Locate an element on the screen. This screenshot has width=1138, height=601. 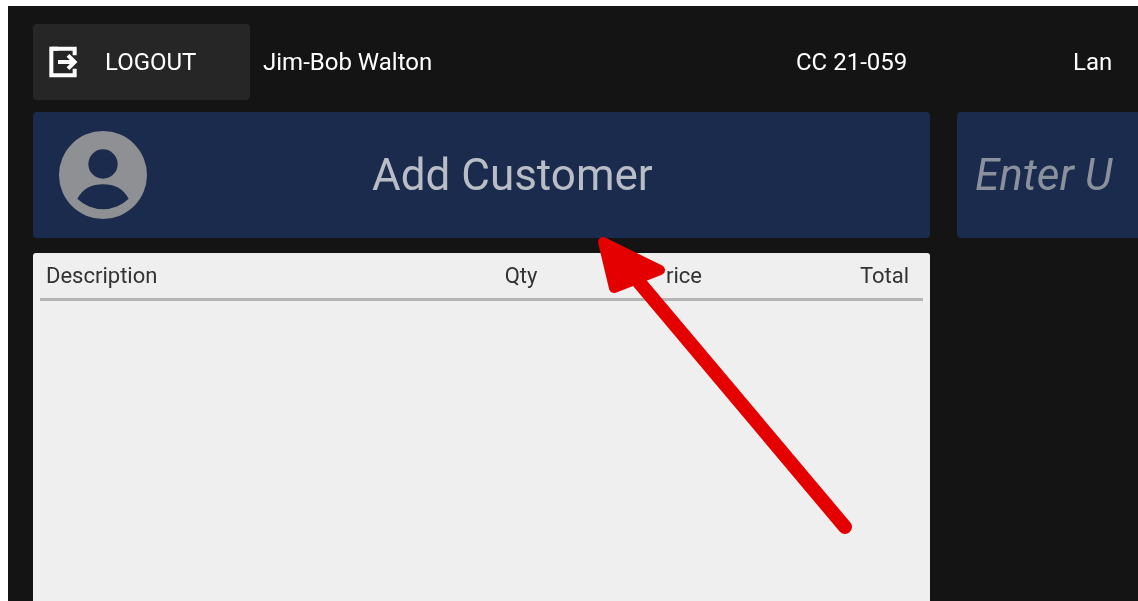
upc-field: Enter U is located at coordinates (1047, 175).